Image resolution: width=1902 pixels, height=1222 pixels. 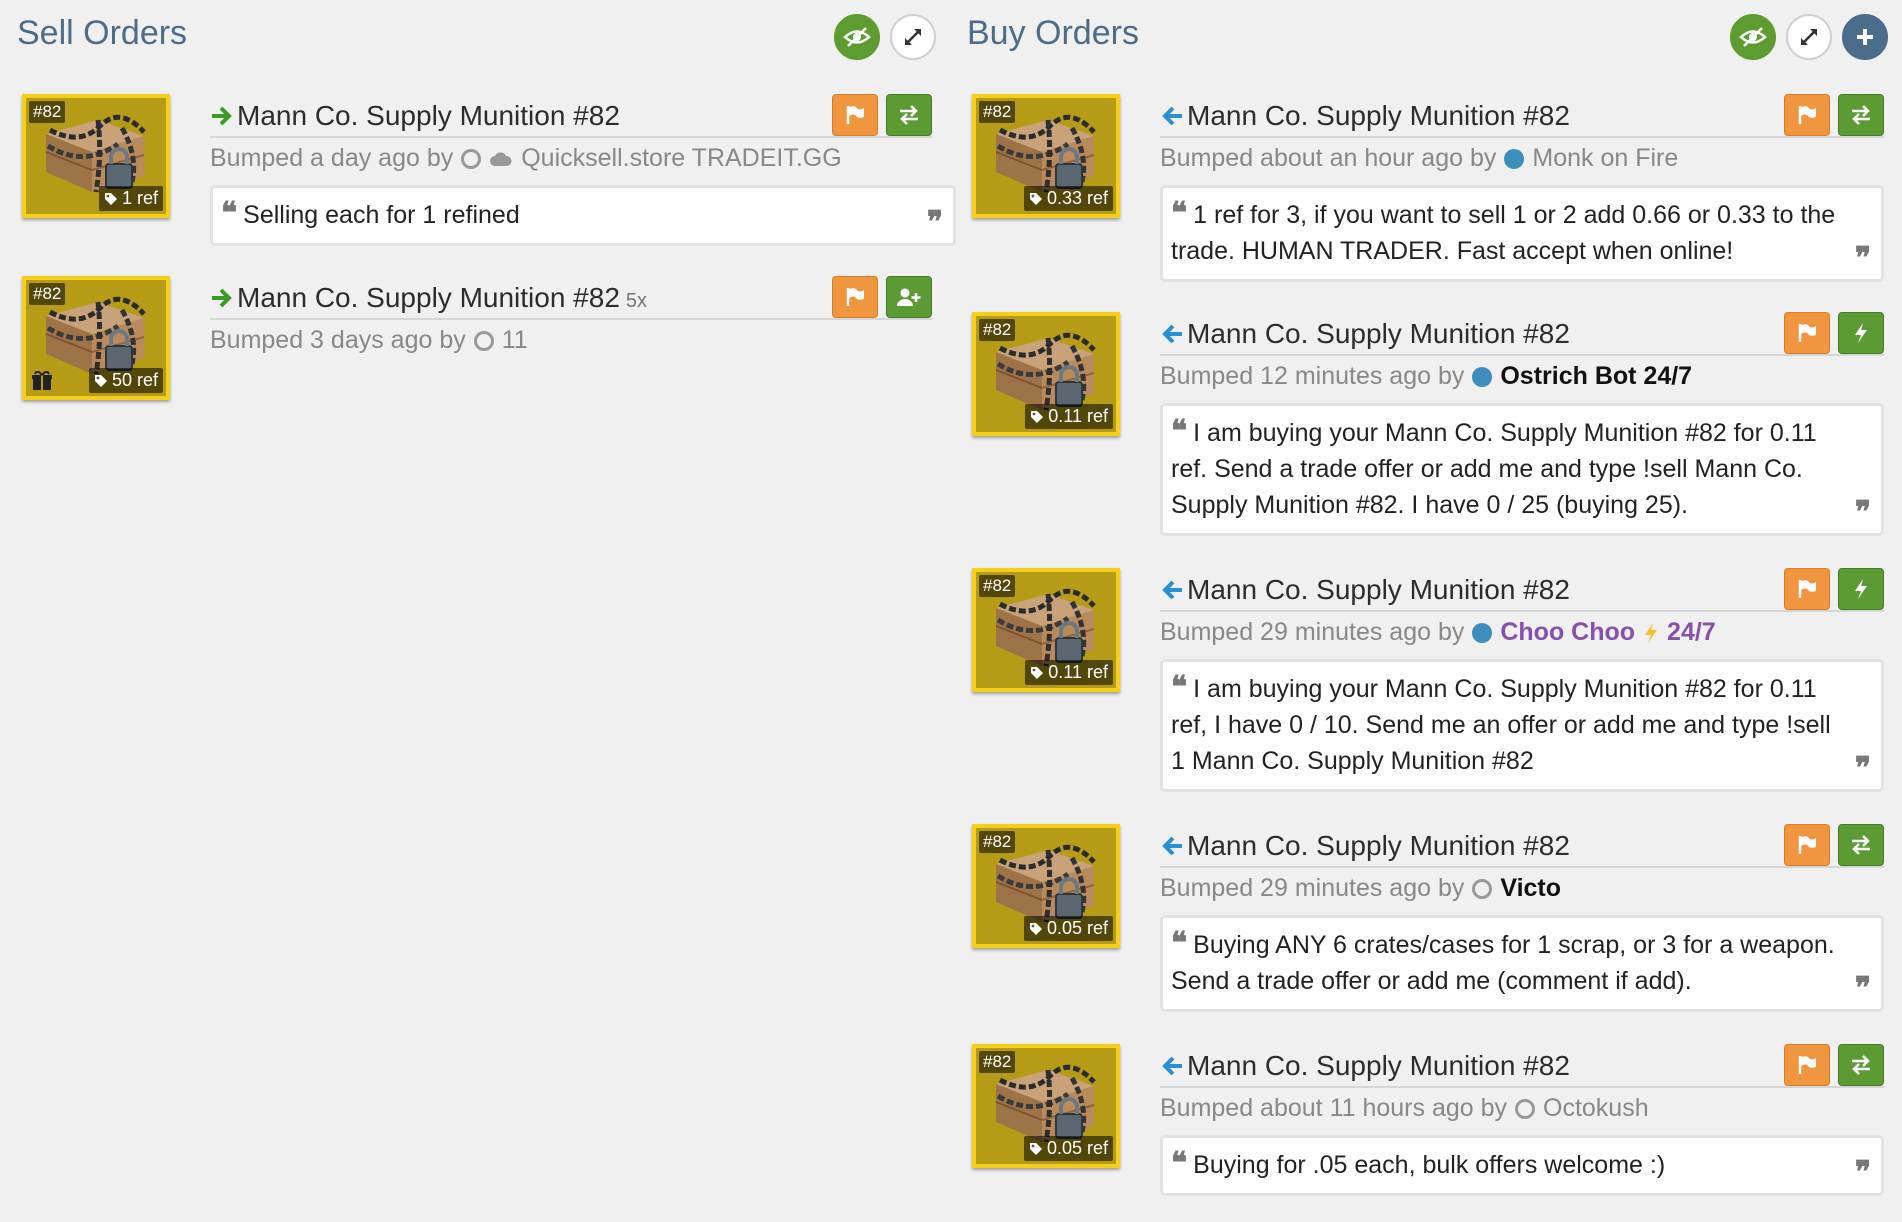 What do you see at coordinates (139, 198) in the screenshot?
I see `price-text: 1 ref` at bounding box center [139, 198].